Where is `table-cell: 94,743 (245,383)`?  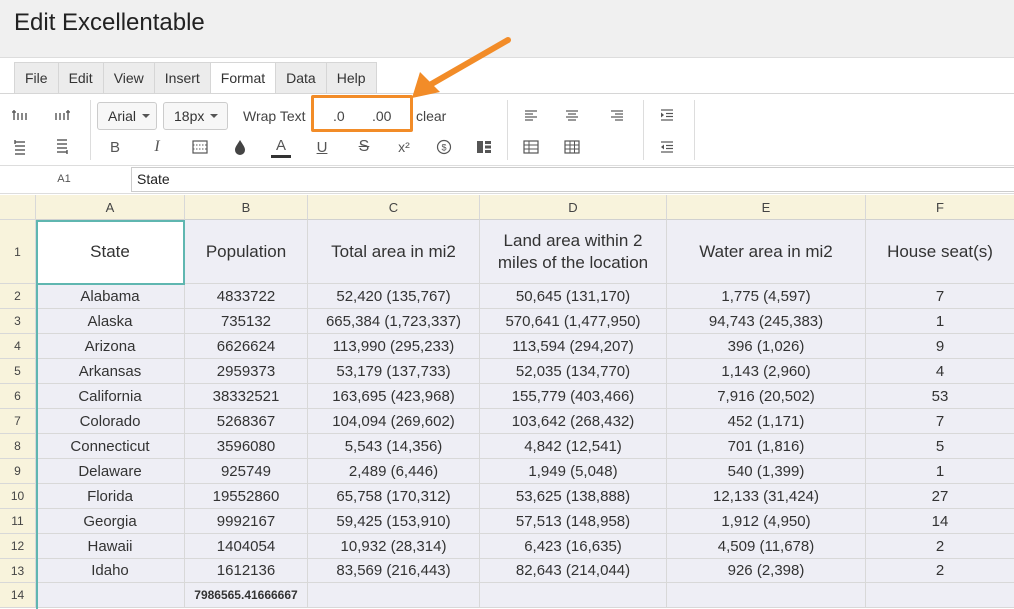
table-cell: 94,743 (245,383) is located at coordinates (766, 321).